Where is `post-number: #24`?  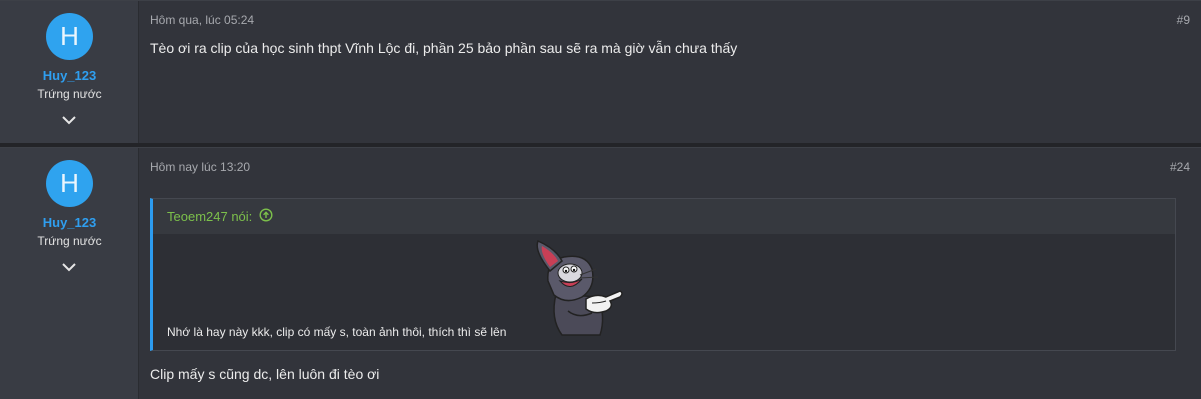 post-number: #24 is located at coordinates (1180, 167).